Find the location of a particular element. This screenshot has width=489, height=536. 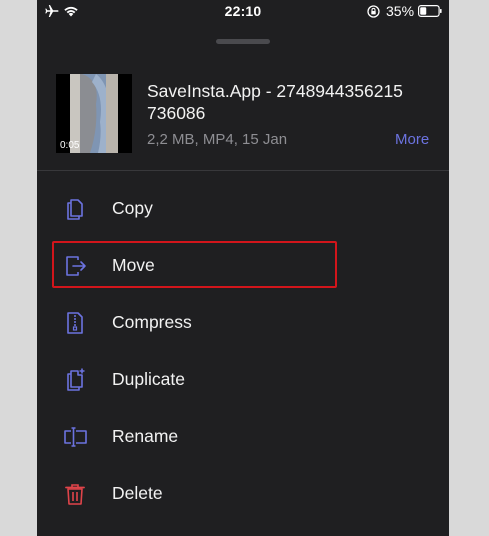

sheet-grabber is located at coordinates (243, 41).